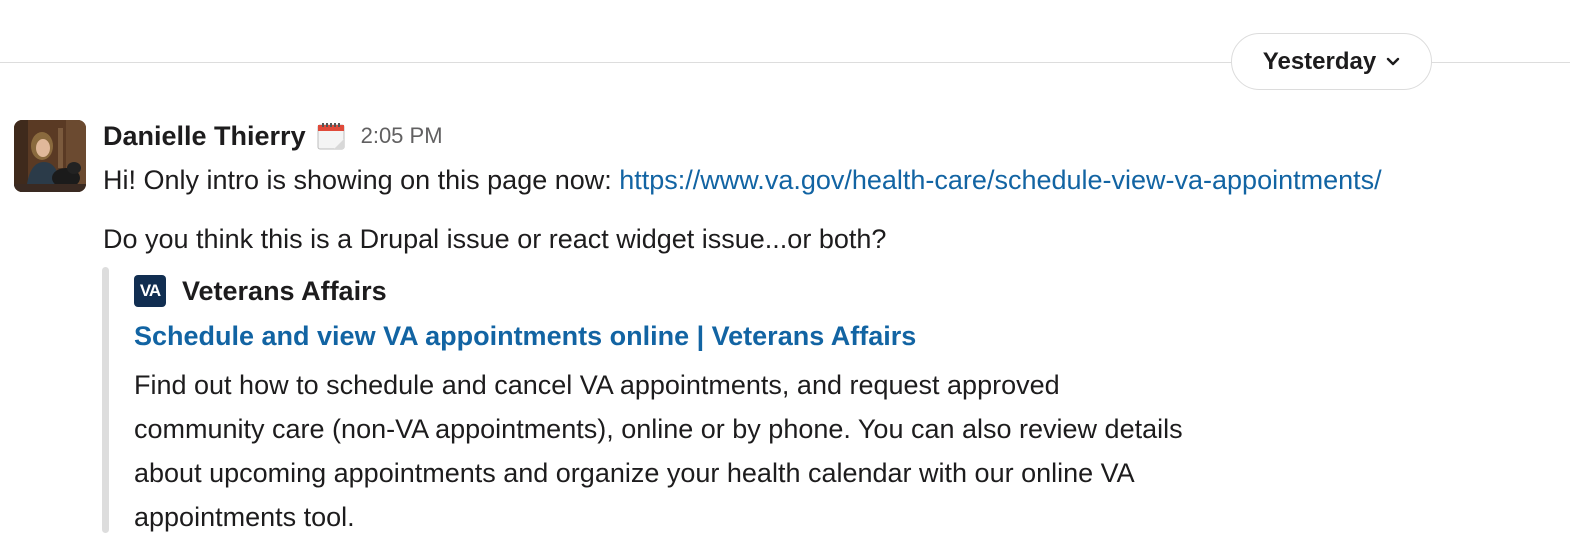 This screenshot has width=1570, height=550. I want to click on unfurl-description-line: appointments tool., so click(244, 517).